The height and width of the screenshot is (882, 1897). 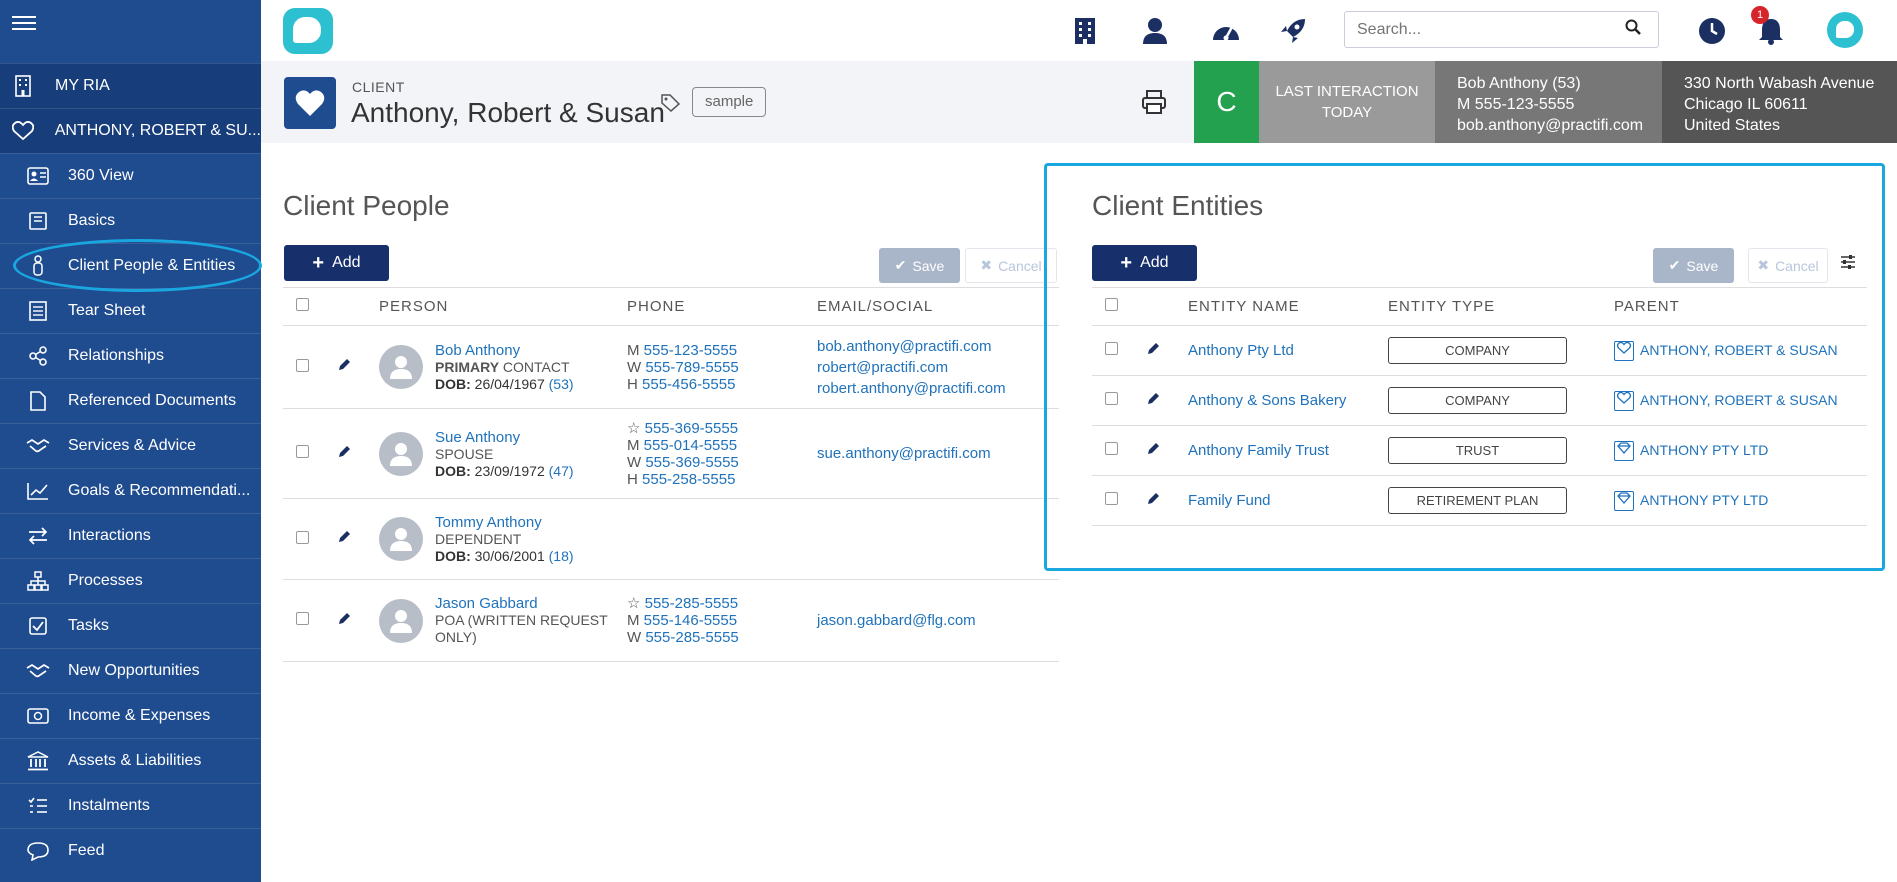 What do you see at coordinates (130, 670) in the screenshot?
I see `sidebar-item-new-opportunities: New Opportunities` at bounding box center [130, 670].